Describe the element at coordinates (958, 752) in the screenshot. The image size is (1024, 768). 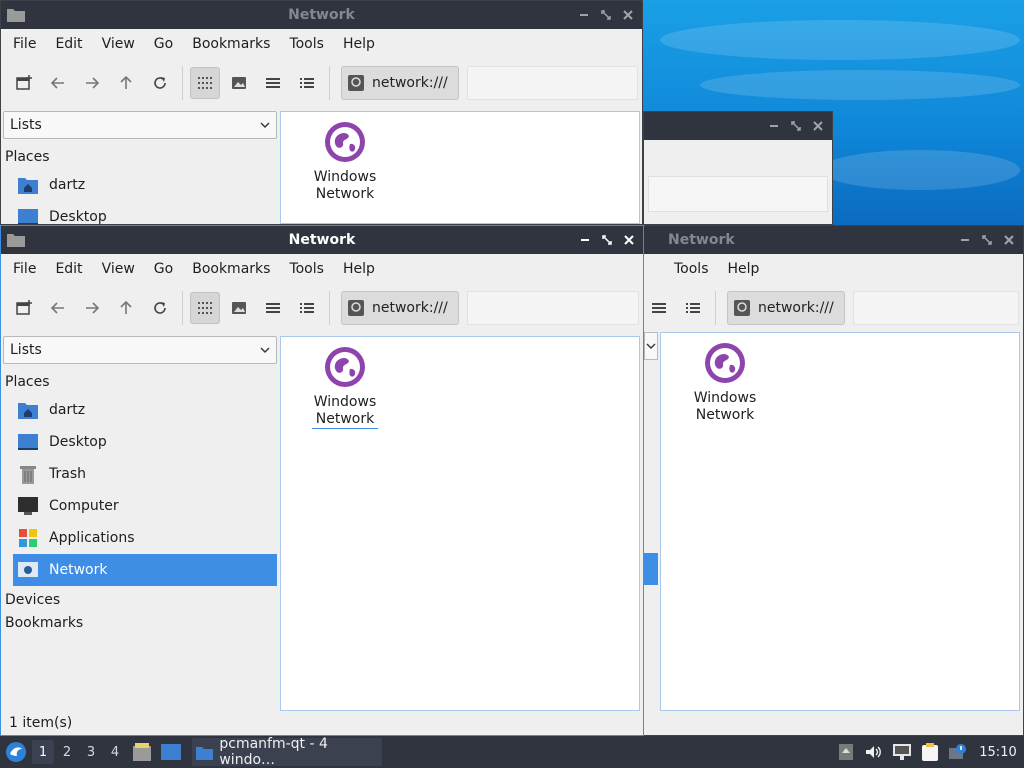
I see `tray-updates` at that location.